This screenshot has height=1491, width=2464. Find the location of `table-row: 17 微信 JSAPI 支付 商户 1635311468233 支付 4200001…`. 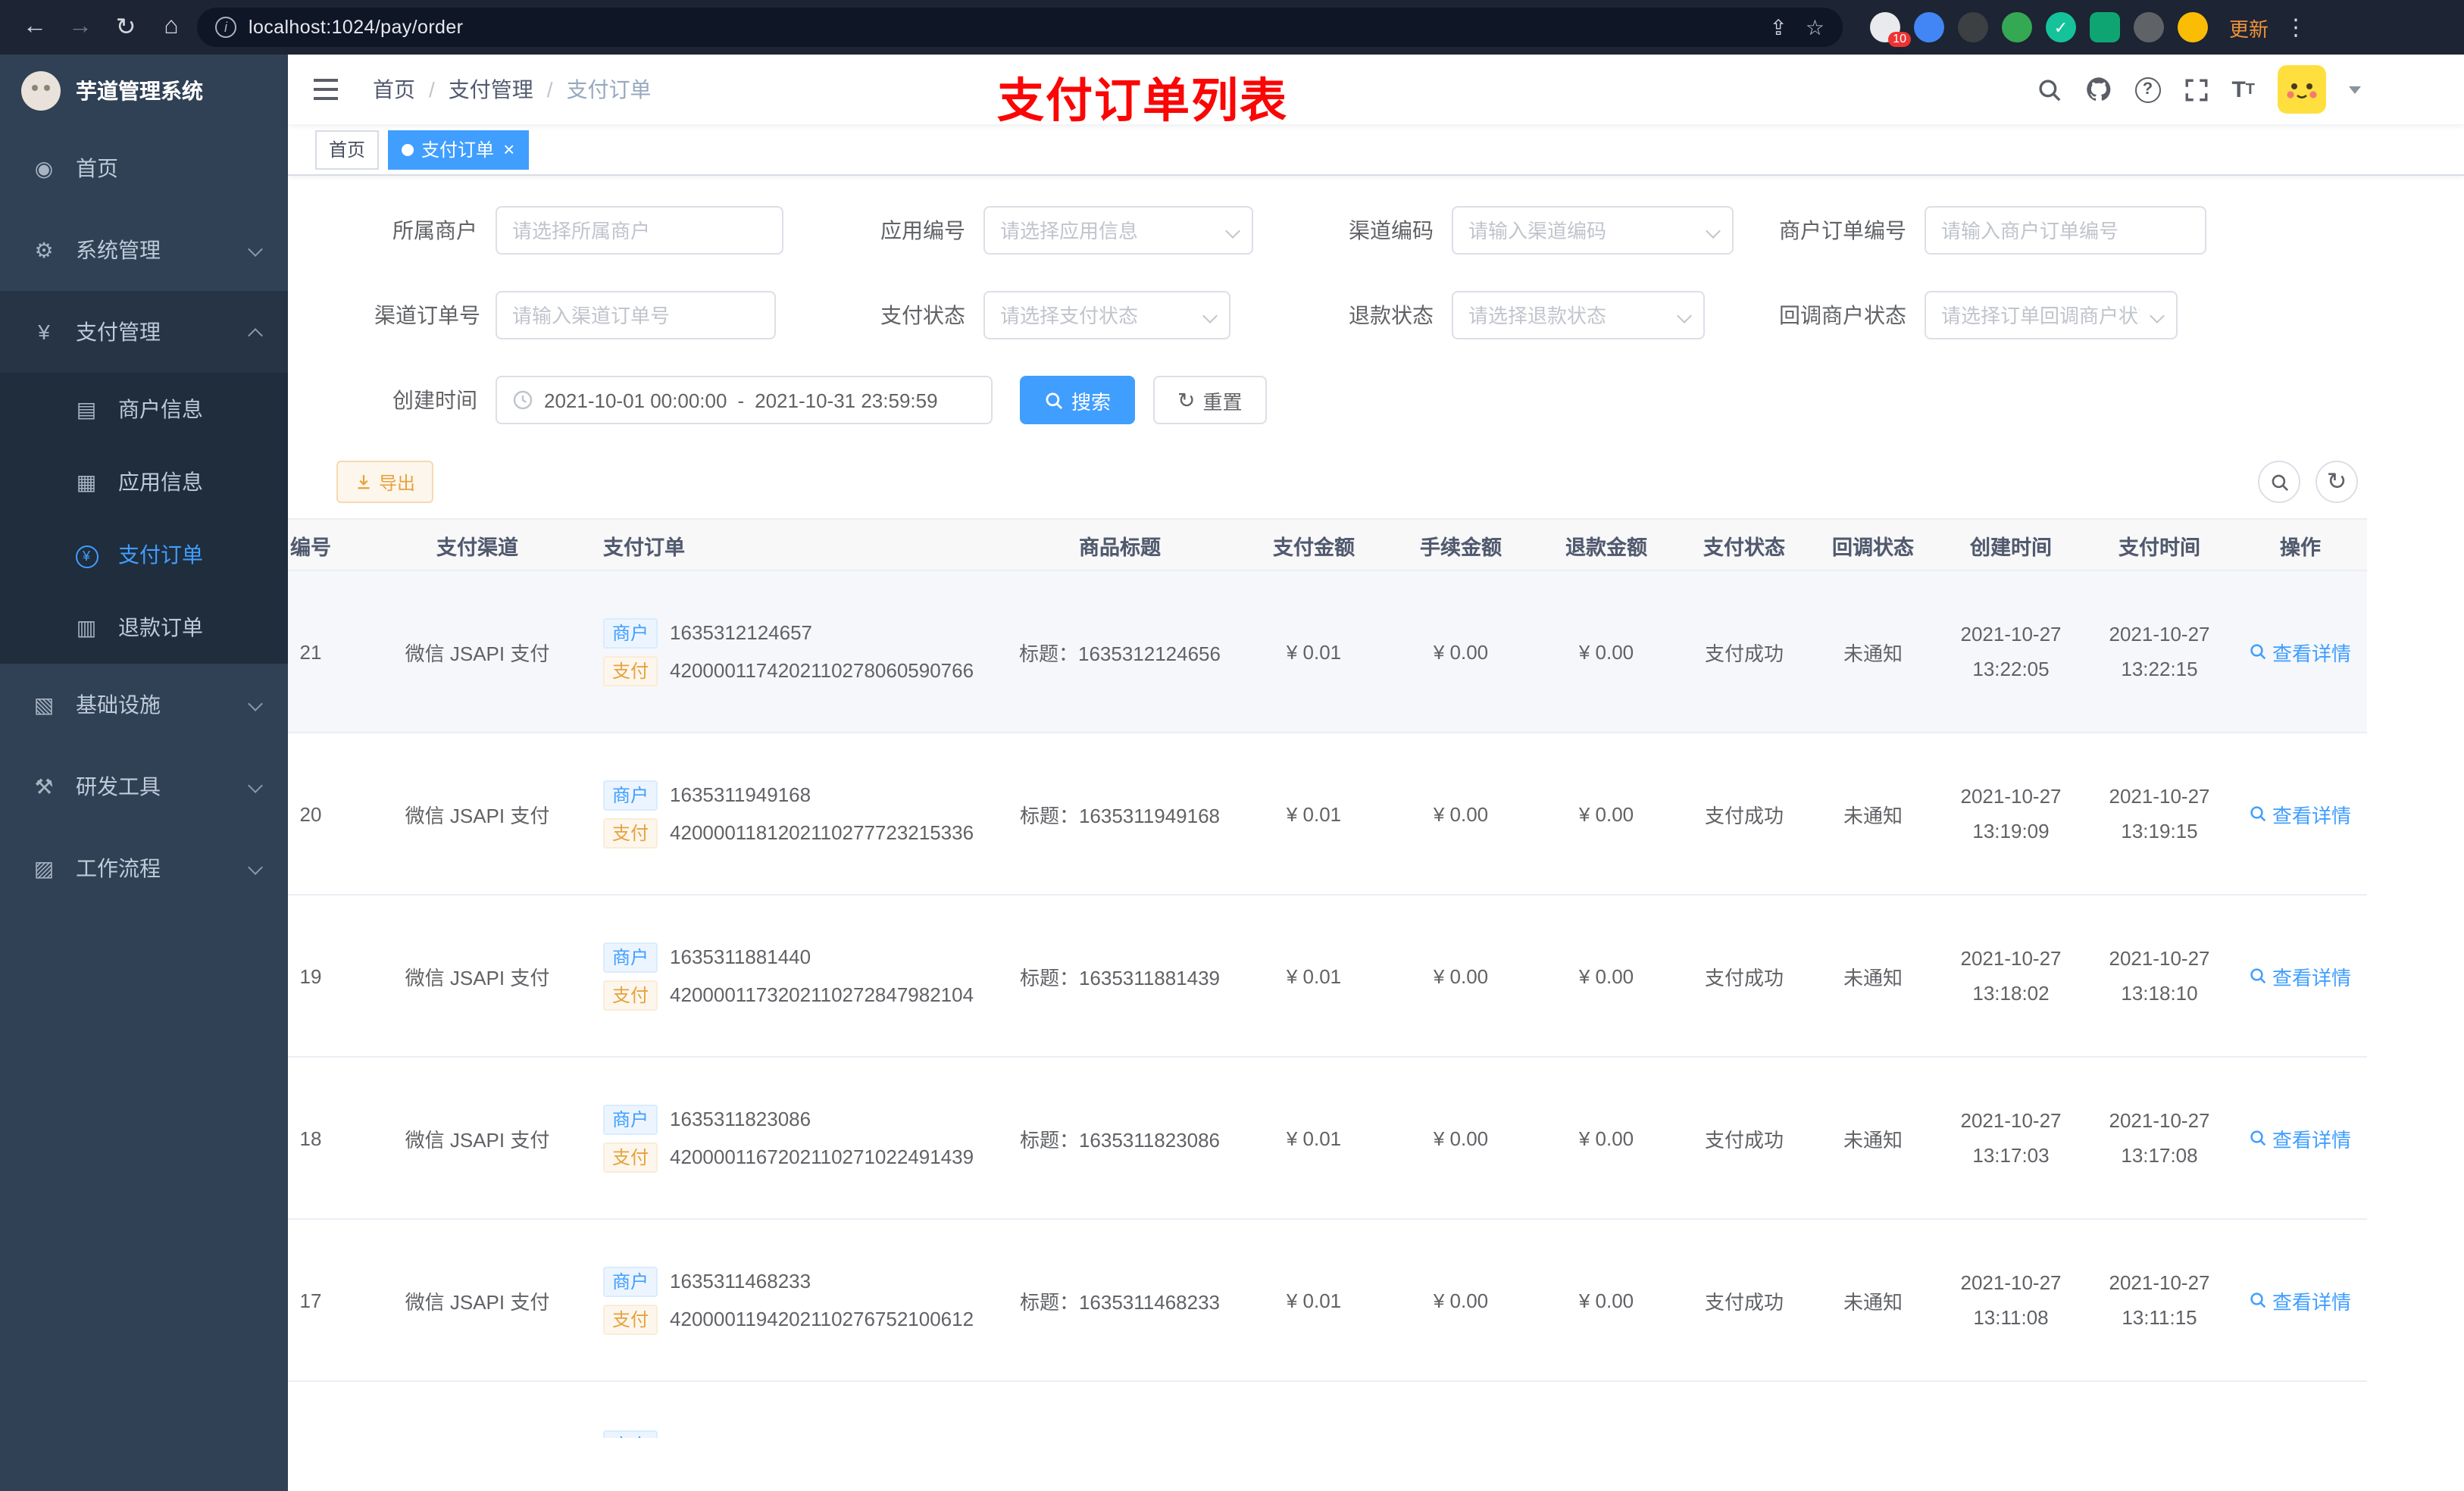

table-row: 17 微信 JSAPI 支付 商户 1635311468233 支付 4200001… is located at coordinates (1327, 1300).